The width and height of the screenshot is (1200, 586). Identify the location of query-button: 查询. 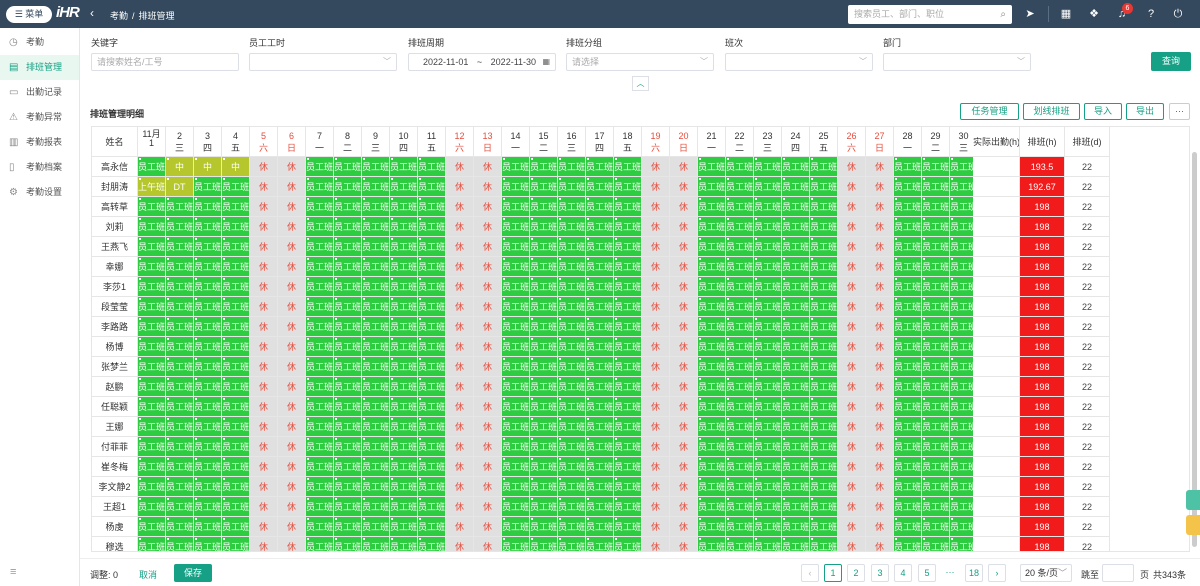
(1171, 61).